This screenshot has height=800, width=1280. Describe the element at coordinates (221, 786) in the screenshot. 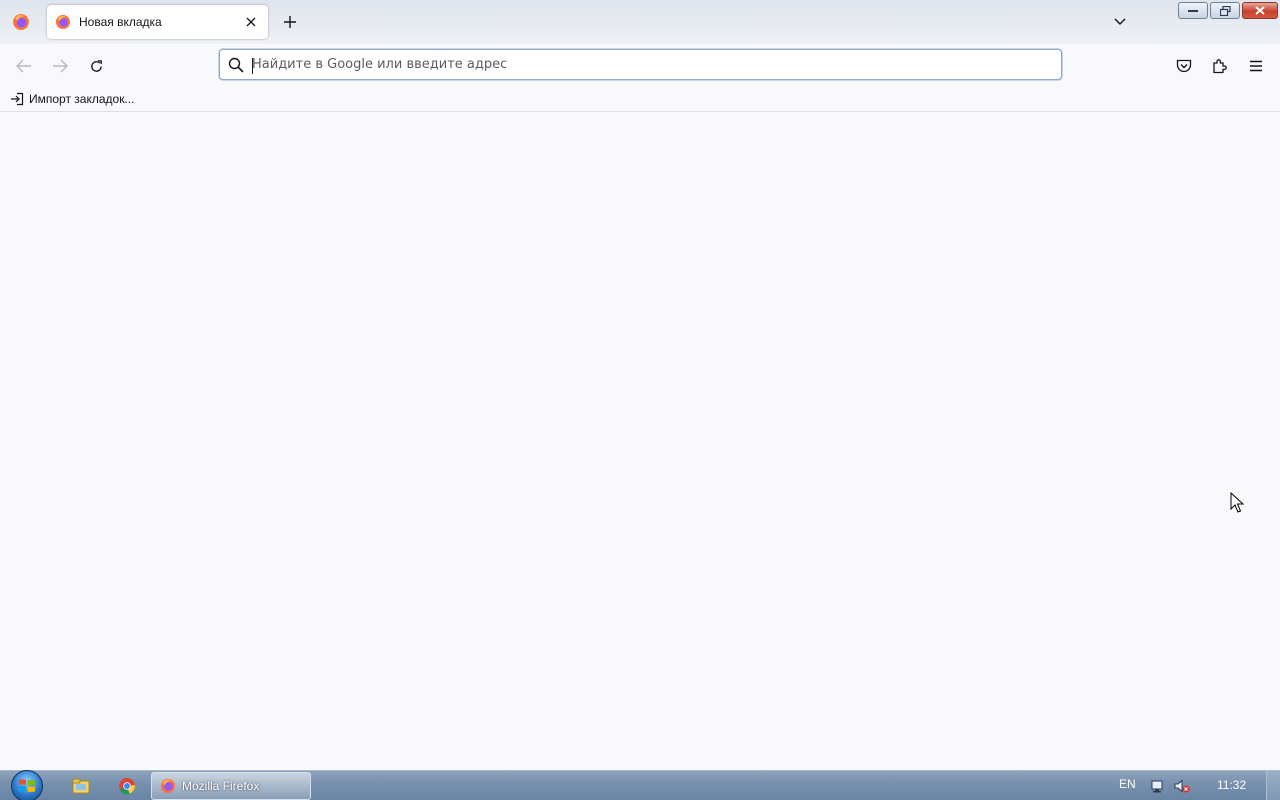

I see `taskbar-task-label: Mozilla Firefox` at that location.